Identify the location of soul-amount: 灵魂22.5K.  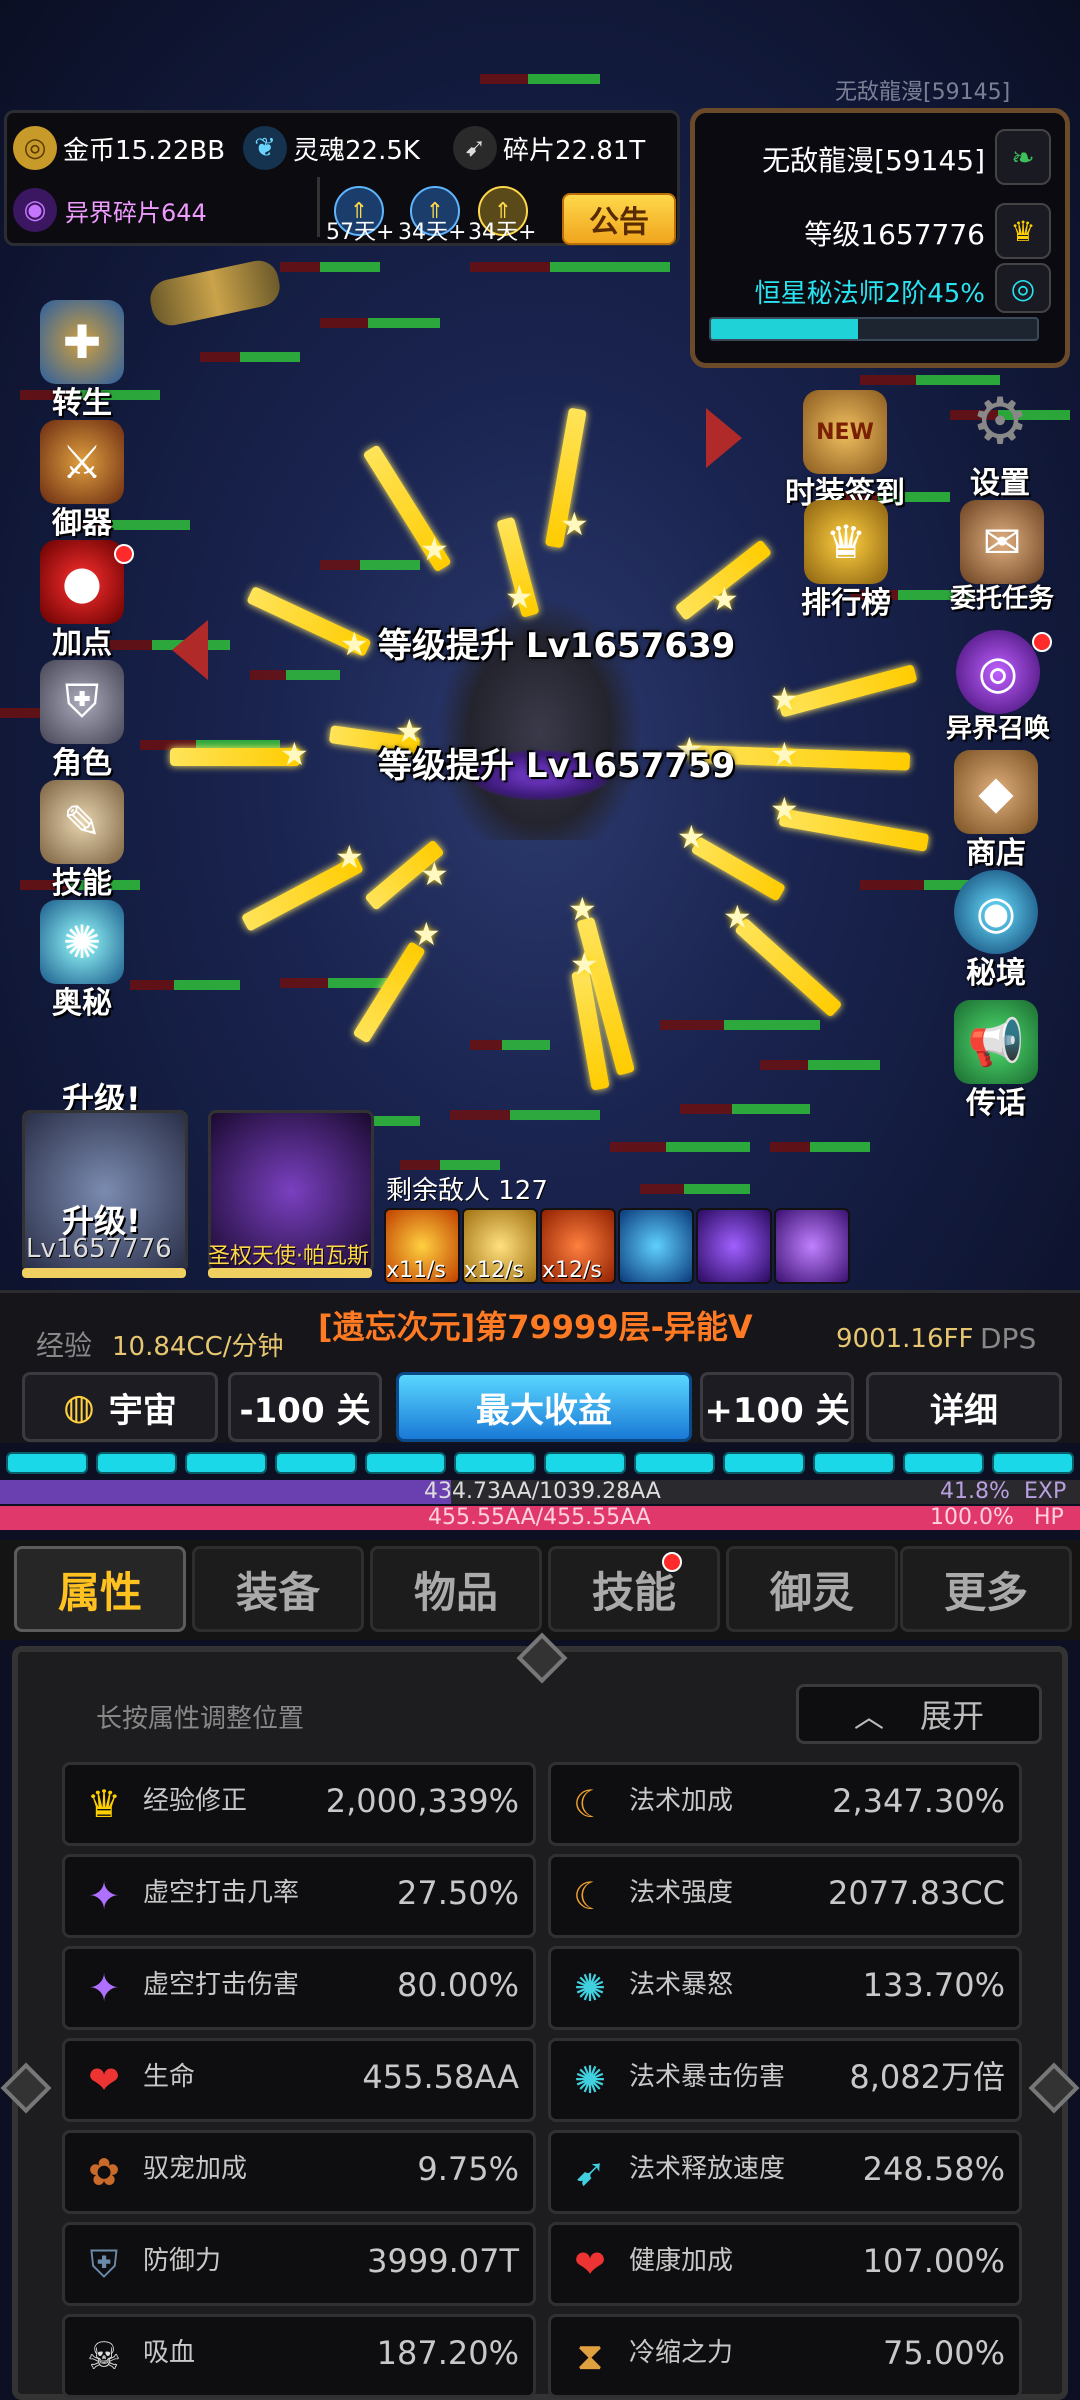
(356, 150).